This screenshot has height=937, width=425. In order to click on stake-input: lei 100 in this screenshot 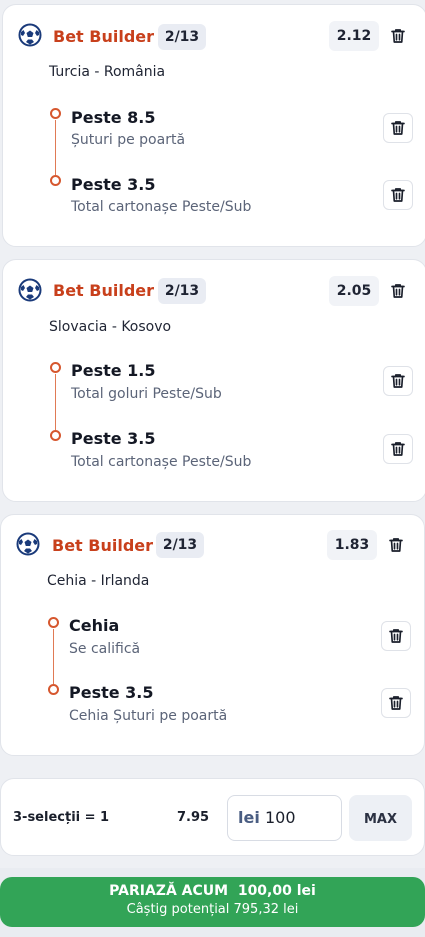, I will do `click(284, 818)`.